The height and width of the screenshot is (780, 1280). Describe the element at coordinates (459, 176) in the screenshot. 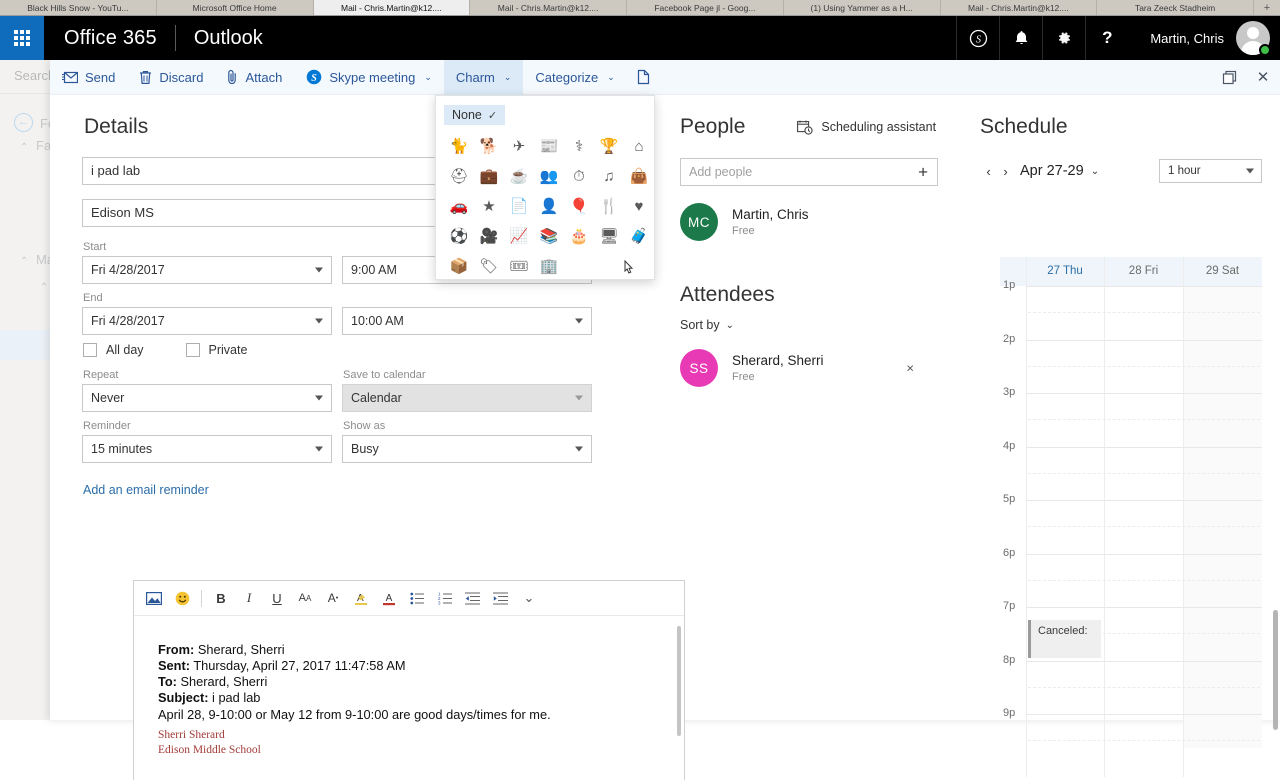

I see `charm-pill-icon: ⛑` at that location.